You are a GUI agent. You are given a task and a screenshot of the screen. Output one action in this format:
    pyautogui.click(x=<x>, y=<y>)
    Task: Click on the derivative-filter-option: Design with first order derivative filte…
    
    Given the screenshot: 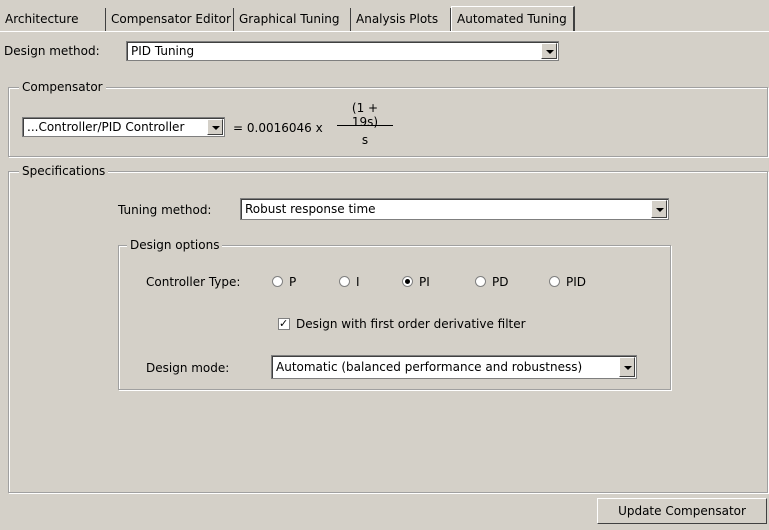 What is the action you would take?
    pyautogui.click(x=402, y=324)
    